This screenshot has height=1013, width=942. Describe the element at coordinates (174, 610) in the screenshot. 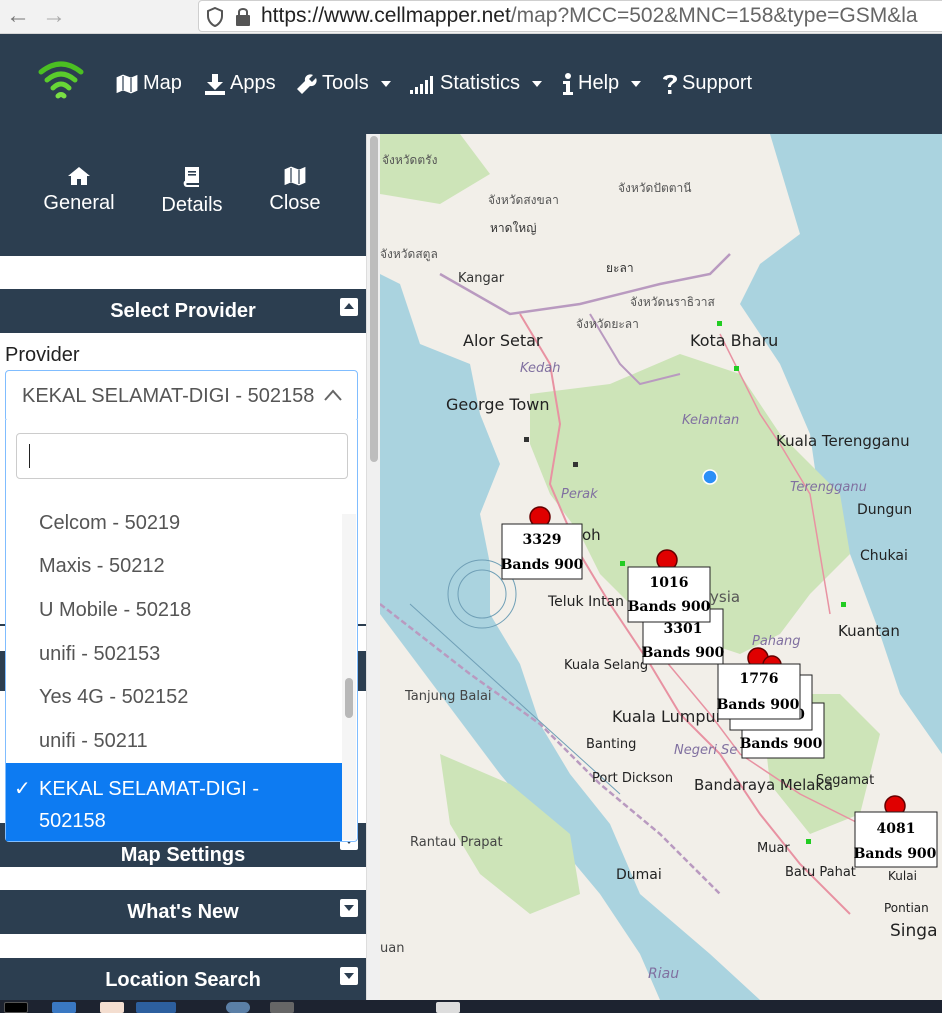

I see `provider-option: U Mobile - 50218` at that location.